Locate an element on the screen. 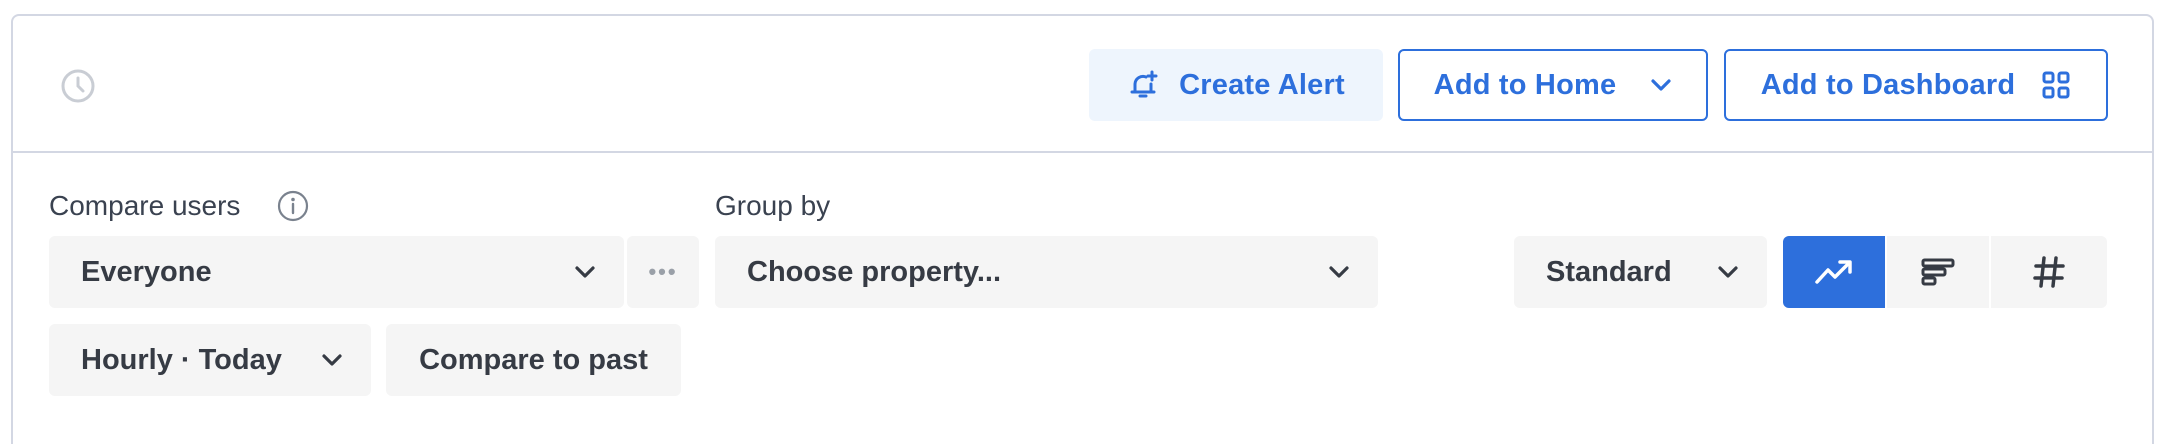 Image resolution: width=2166 pixels, height=444 pixels. compare-users-label: Compare users is located at coordinates (145, 205).